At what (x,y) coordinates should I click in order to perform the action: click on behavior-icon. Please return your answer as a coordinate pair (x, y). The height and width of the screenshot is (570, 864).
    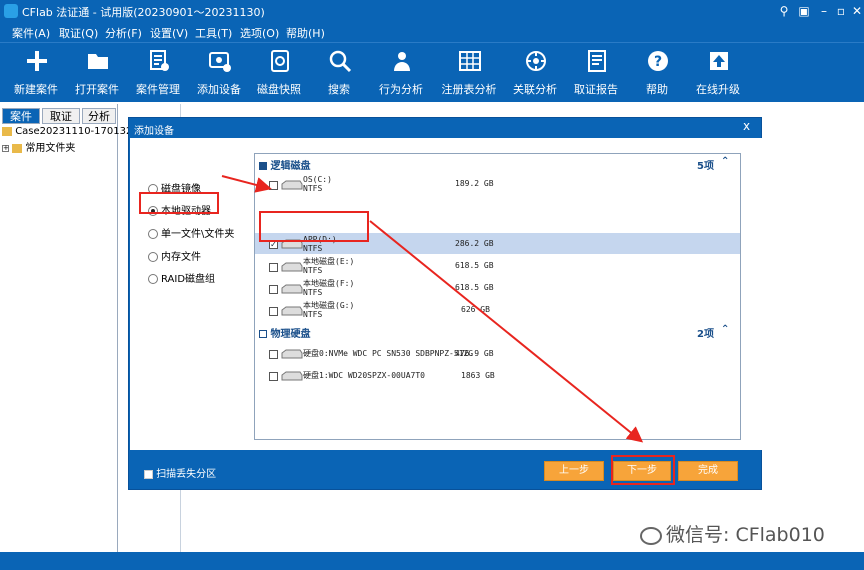
    Looking at the image, I should click on (402, 61).